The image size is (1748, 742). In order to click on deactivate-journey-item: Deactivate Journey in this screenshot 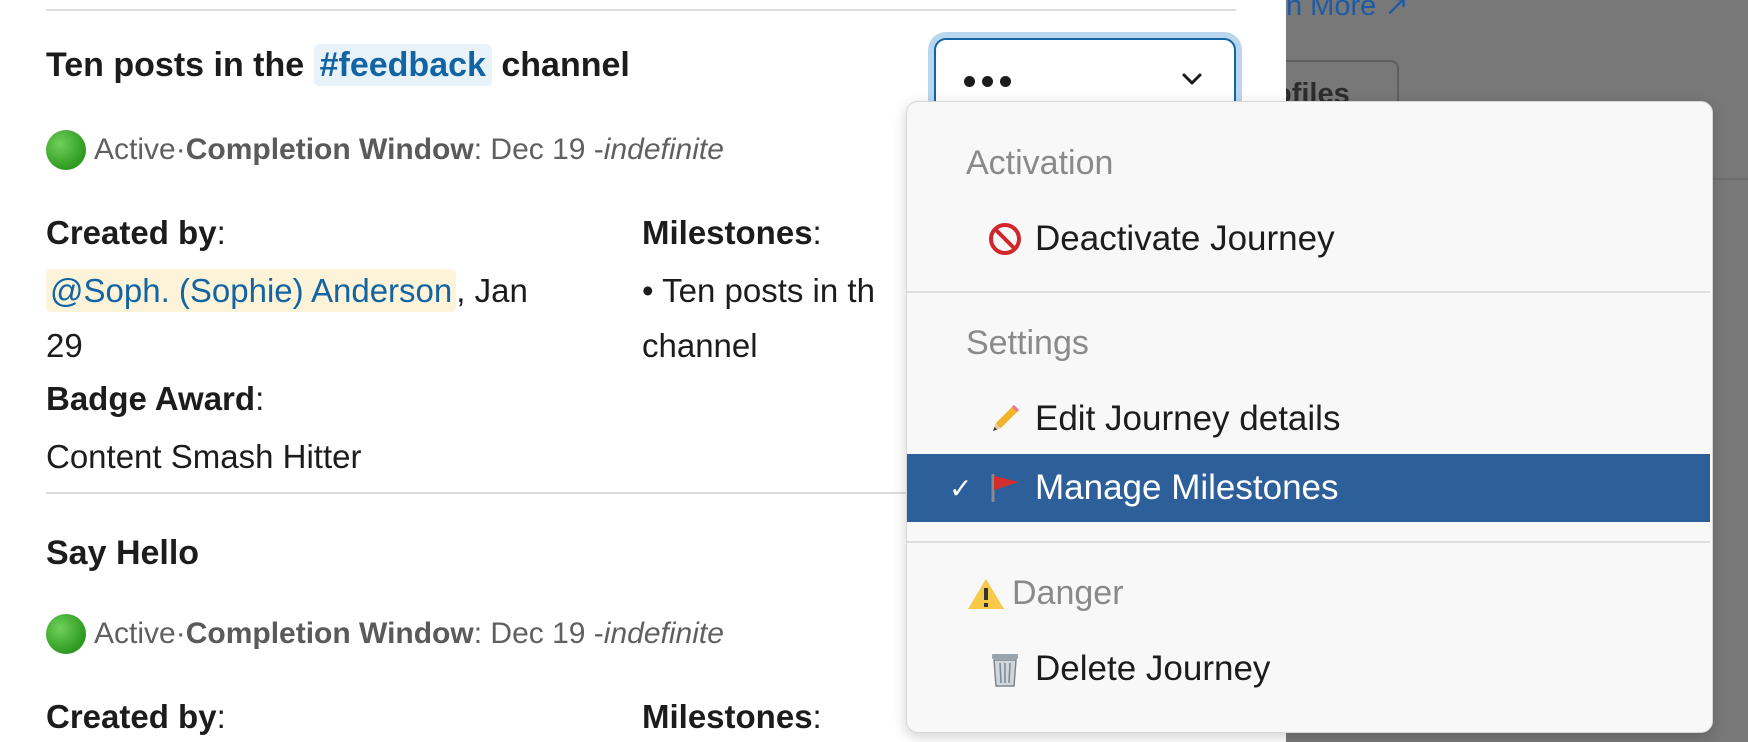, I will do `click(1308, 239)`.